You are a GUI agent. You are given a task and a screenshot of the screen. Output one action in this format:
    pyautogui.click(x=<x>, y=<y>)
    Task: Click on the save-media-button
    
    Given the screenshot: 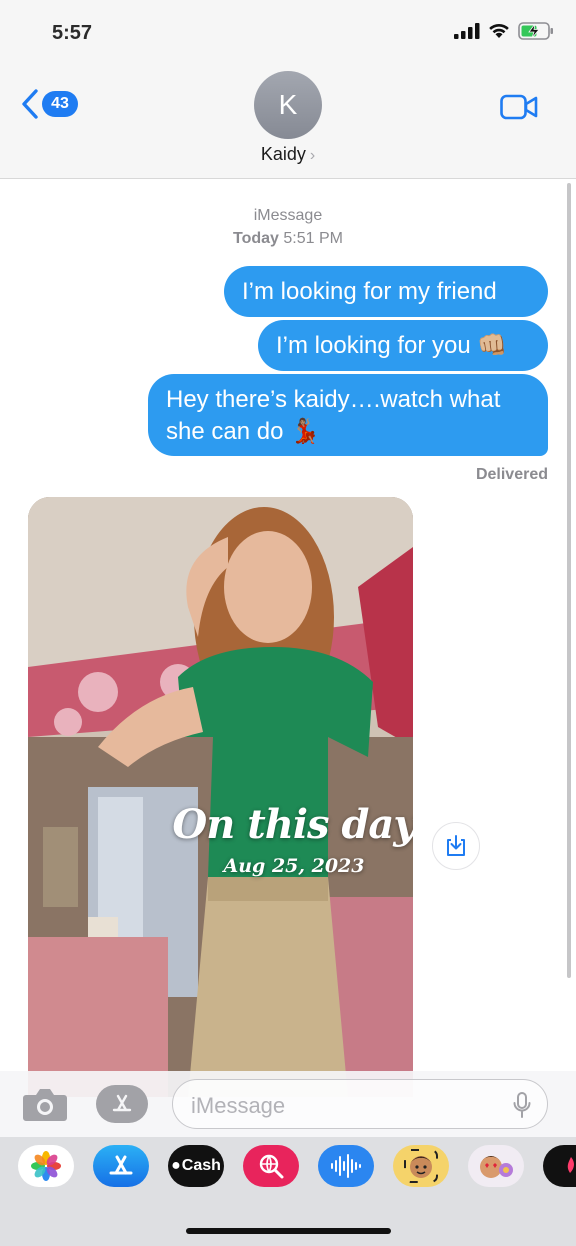 What is the action you would take?
    pyautogui.click(x=456, y=846)
    